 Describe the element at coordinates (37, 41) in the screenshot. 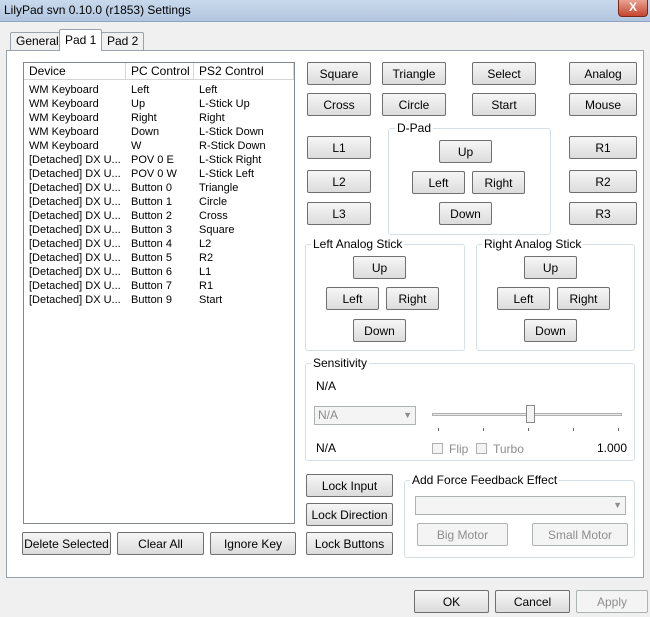

I see `tab-general: General` at that location.